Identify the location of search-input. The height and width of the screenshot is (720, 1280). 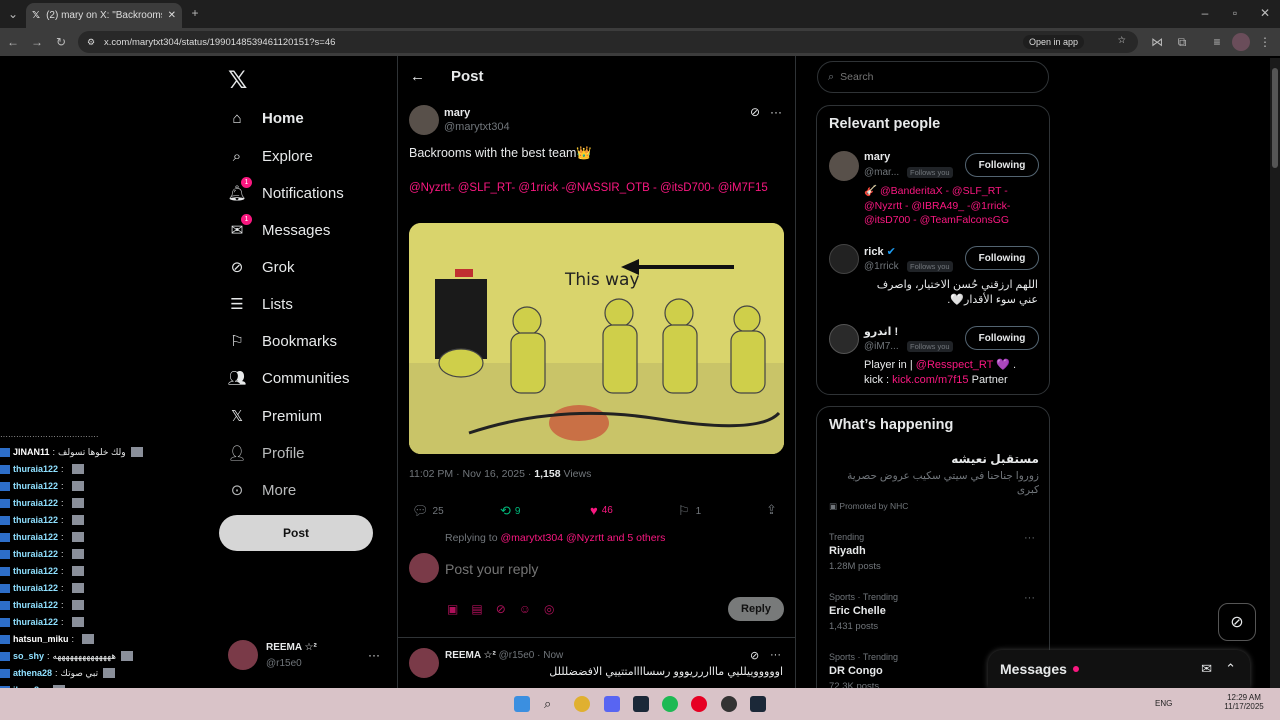
(930, 77).